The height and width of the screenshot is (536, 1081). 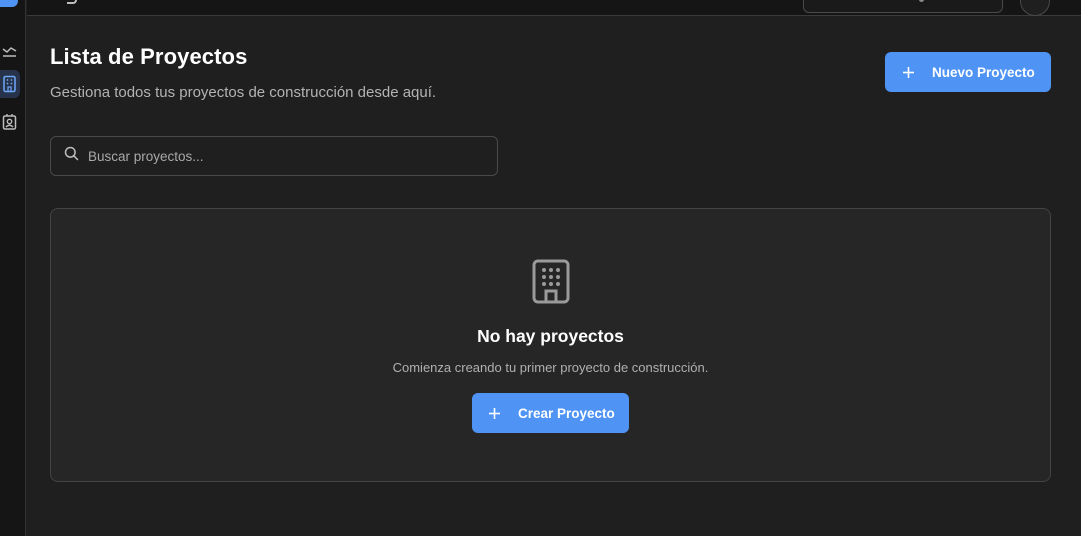 What do you see at coordinates (903, 6) in the screenshot?
I see `project-selector` at bounding box center [903, 6].